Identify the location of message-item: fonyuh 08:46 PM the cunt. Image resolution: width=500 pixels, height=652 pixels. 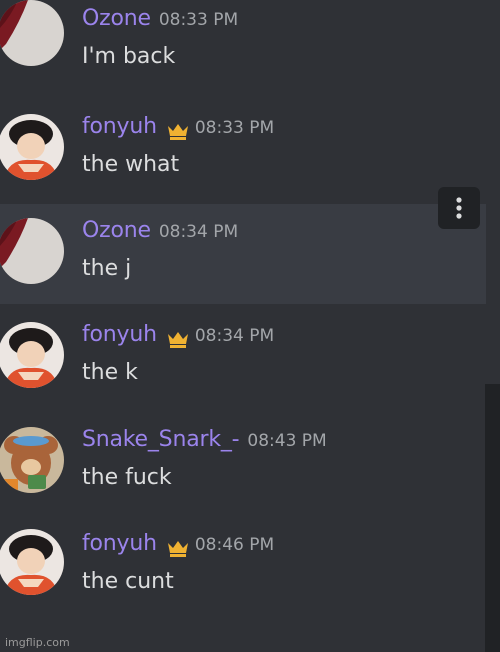
(243, 567).